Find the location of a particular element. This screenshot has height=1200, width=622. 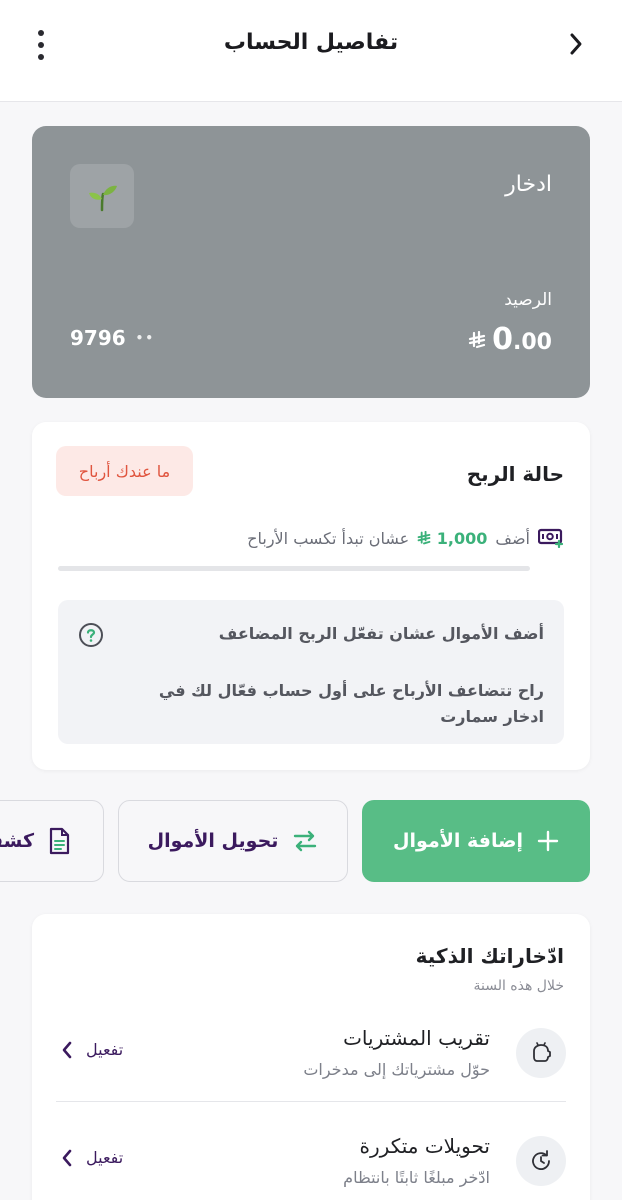

account-name: ادخار is located at coordinates (528, 184).